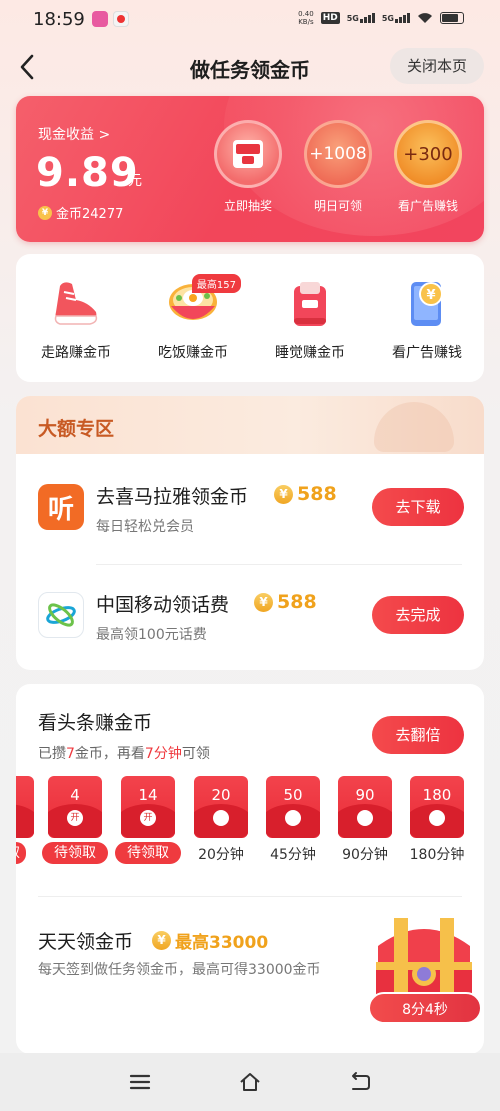 The image size is (500, 1111). I want to click on system-nav-bar, so click(250, 1082).